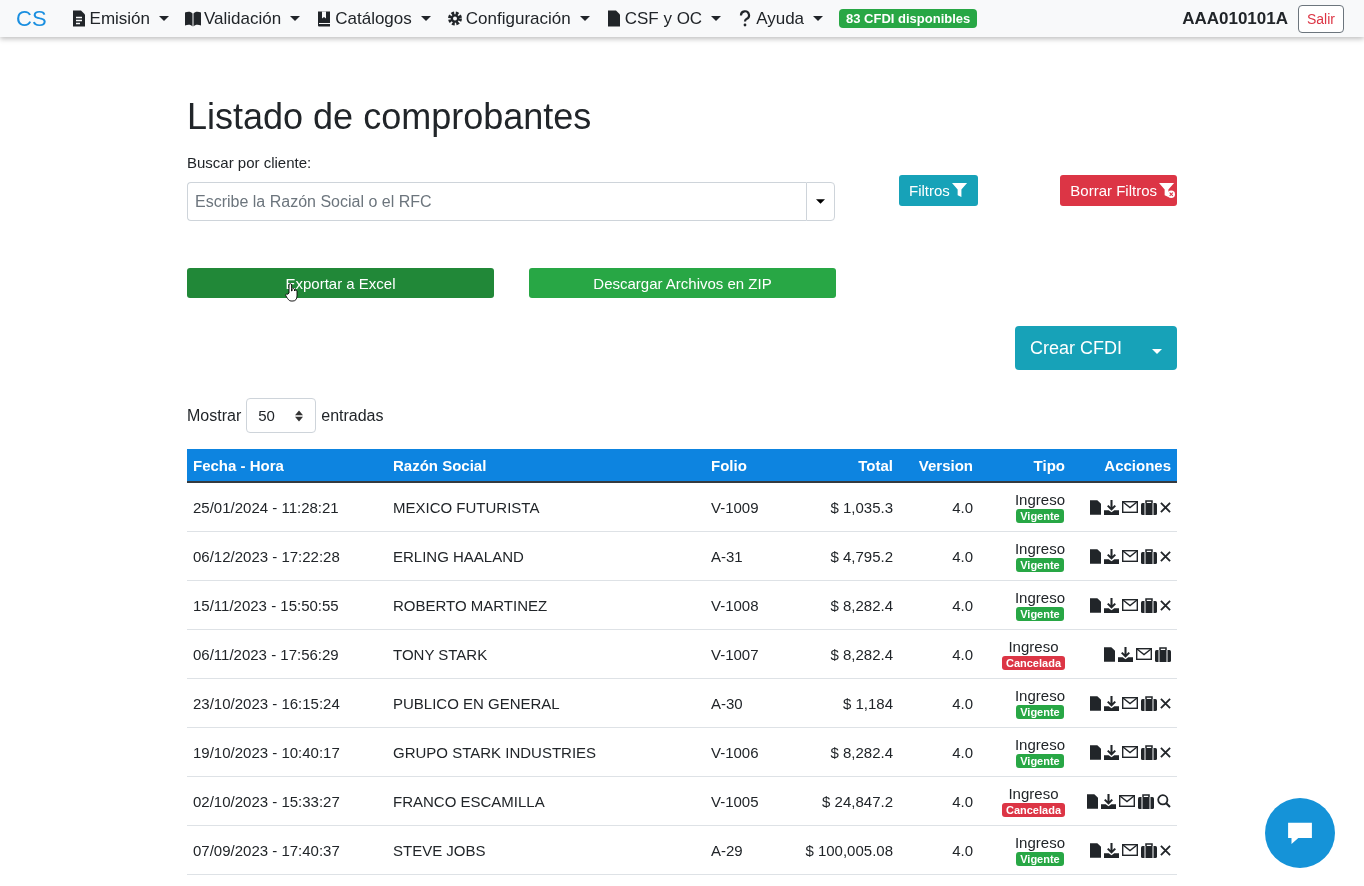  Describe the element at coordinates (243, 18) in the screenshot. I see `menu-dropdown: Validación` at that location.